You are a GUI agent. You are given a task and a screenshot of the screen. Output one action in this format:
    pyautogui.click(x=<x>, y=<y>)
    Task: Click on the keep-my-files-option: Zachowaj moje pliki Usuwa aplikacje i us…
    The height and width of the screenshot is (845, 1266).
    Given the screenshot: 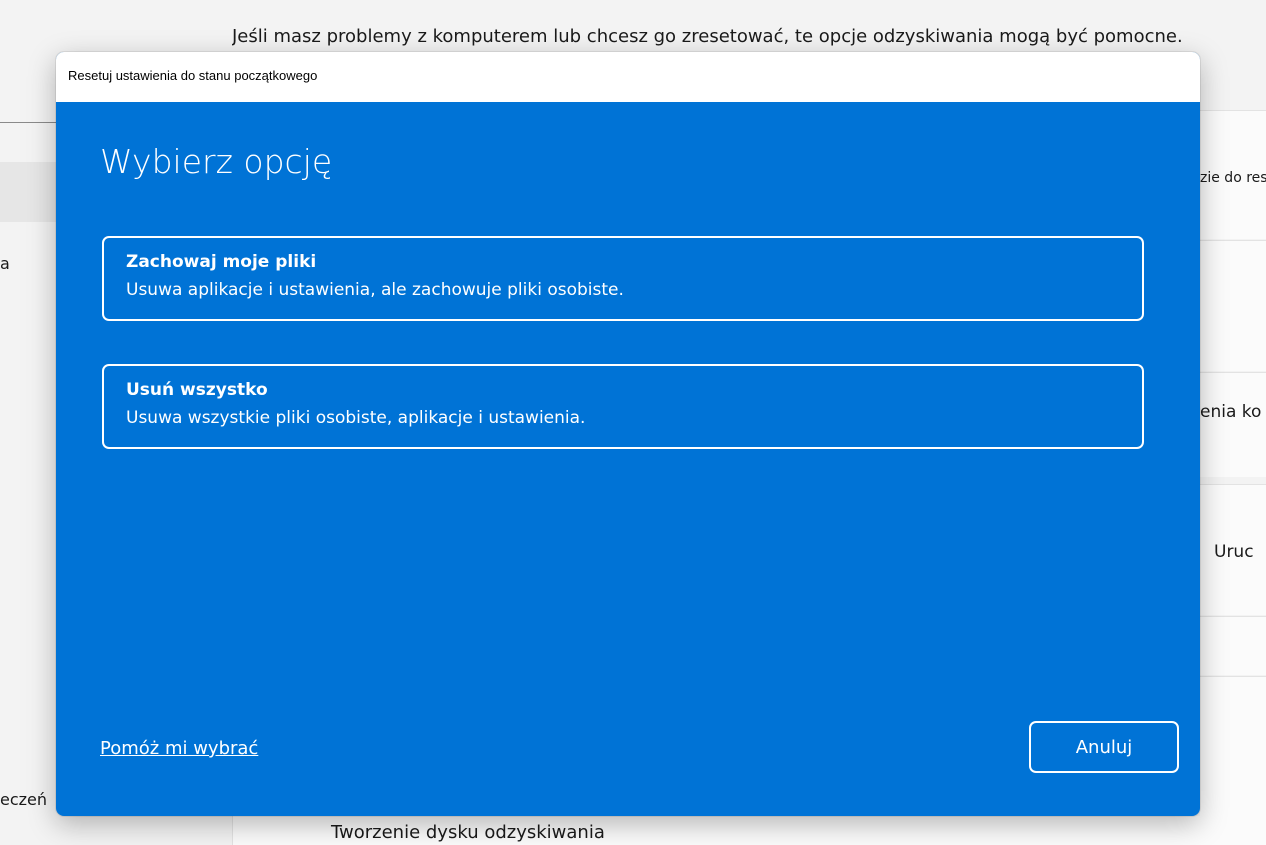 What is the action you would take?
    pyautogui.click(x=623, y=278)
    